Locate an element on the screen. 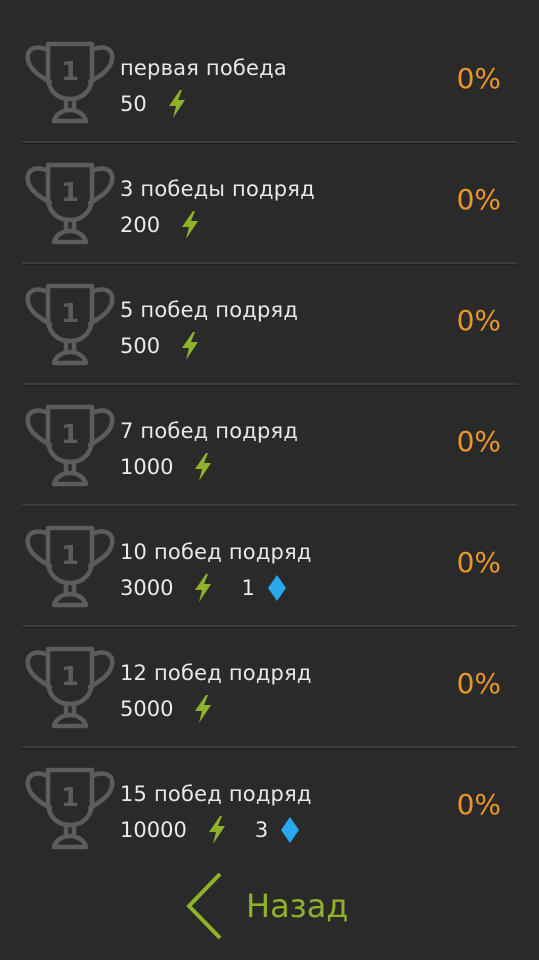 This screenshot has height=960, width=539. achievement-title: 5 побед подряд is located at coordinates (209, 310).